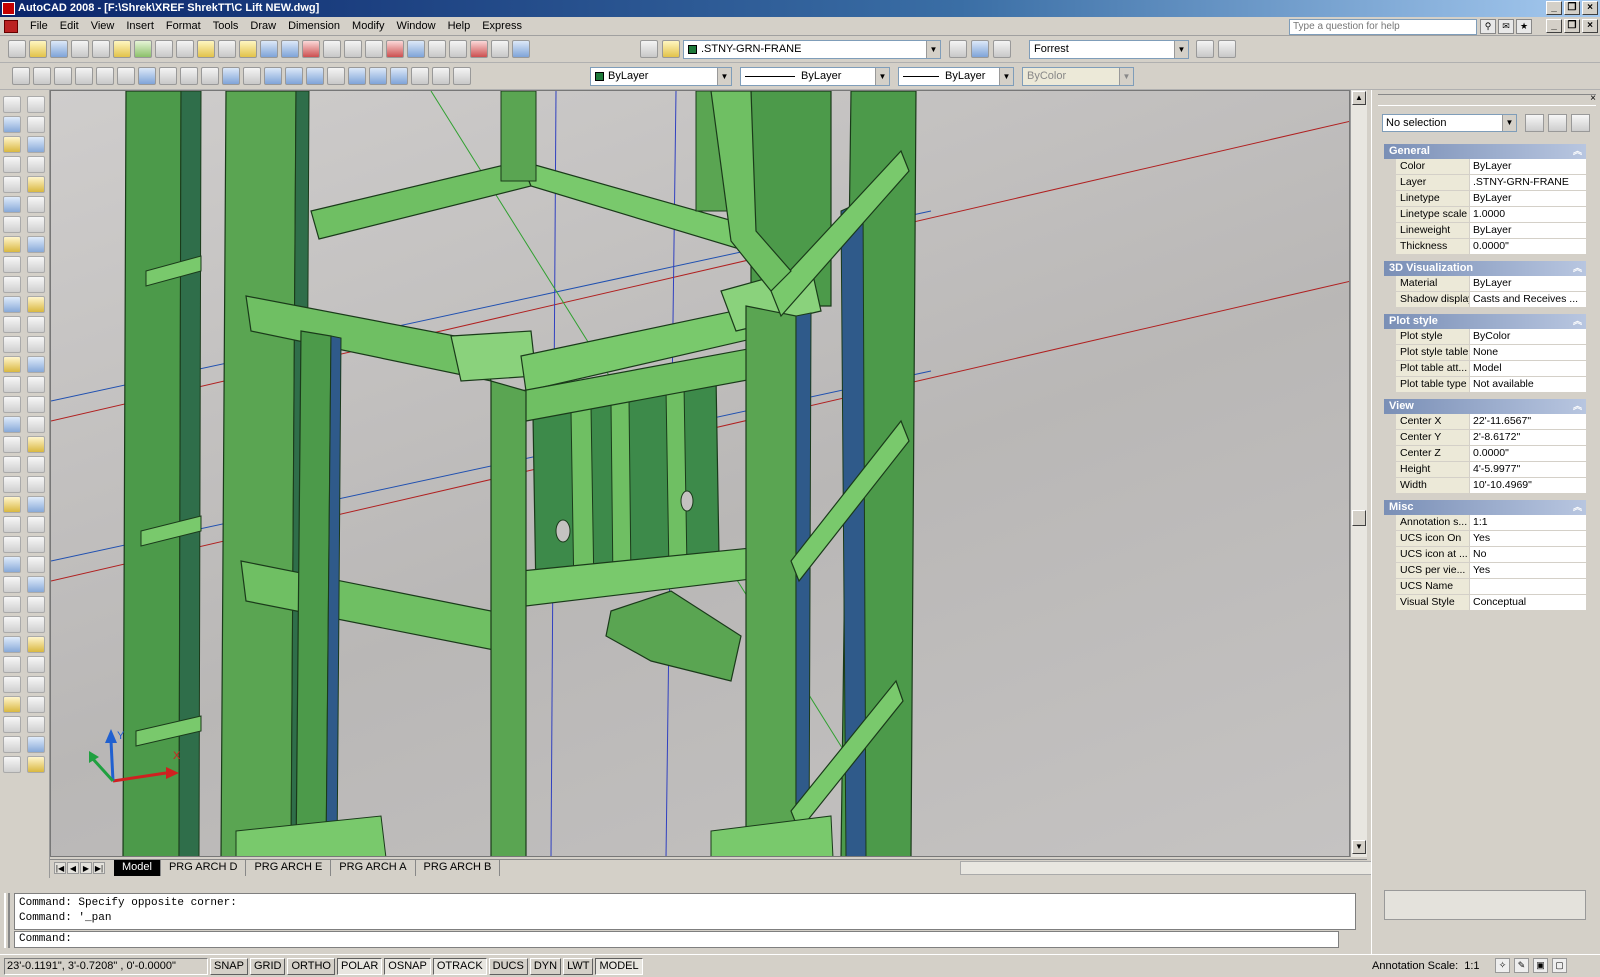 The image size is (1600, 977). I want to click on extrude-icon, so click(189, 76).